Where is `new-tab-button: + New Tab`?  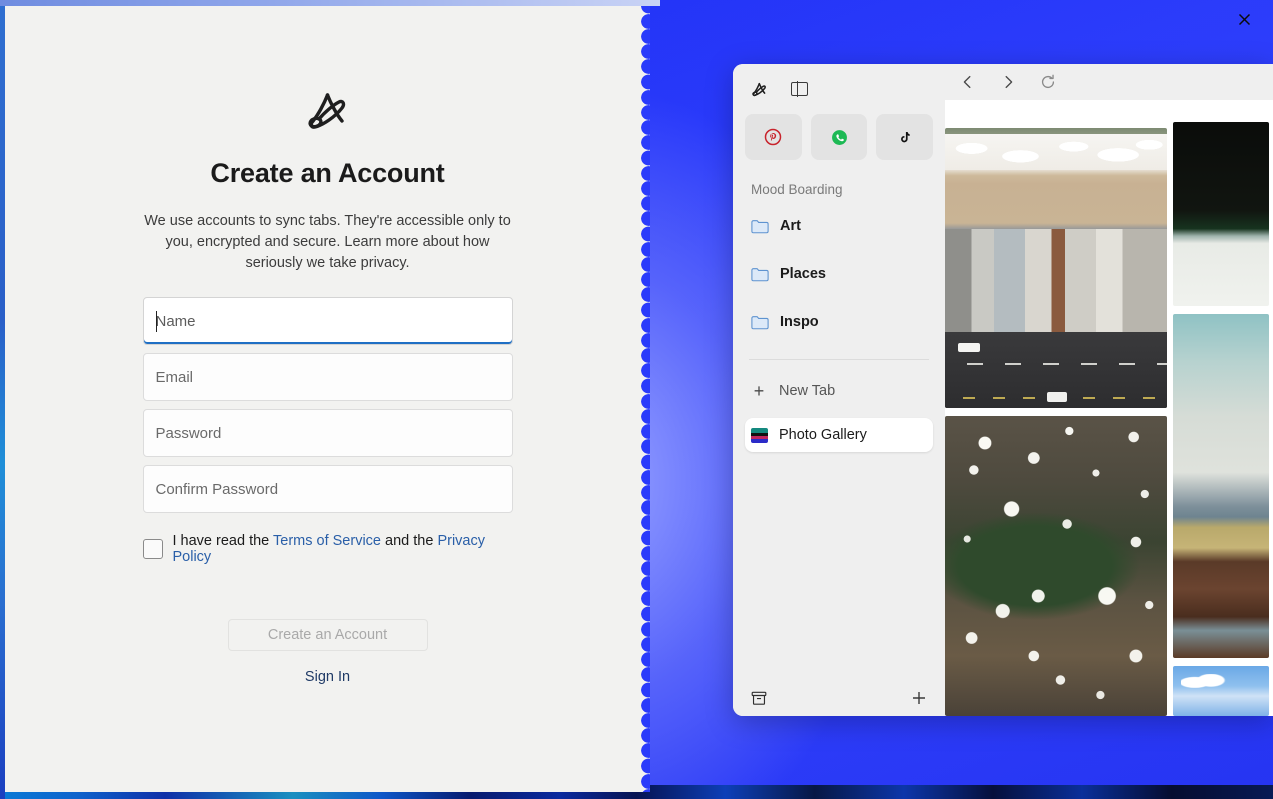
new-tab-button: + New Tab is located at coordinates (839, 391).